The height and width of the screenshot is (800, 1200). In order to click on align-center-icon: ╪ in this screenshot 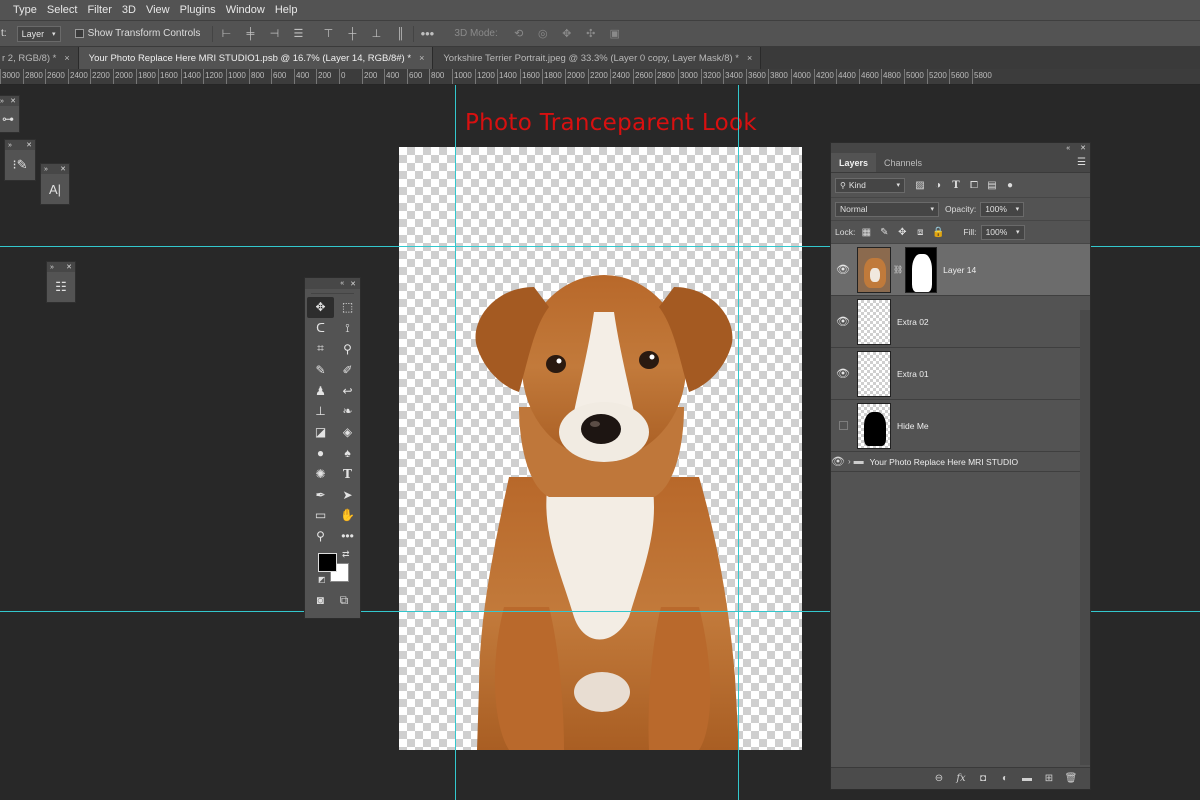, I will do `click(250, 34)`.